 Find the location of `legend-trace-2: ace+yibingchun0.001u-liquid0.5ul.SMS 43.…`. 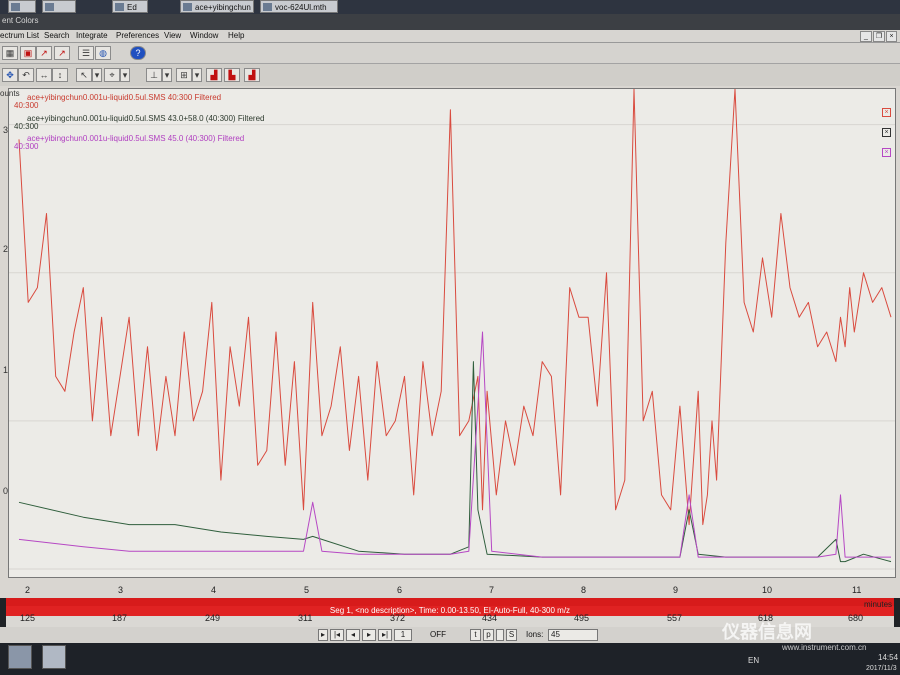

legend-trace-2: ace+yibingchun0.001u-liquid0.5ul.SMS 43.… is located at coordinates (146, 118).